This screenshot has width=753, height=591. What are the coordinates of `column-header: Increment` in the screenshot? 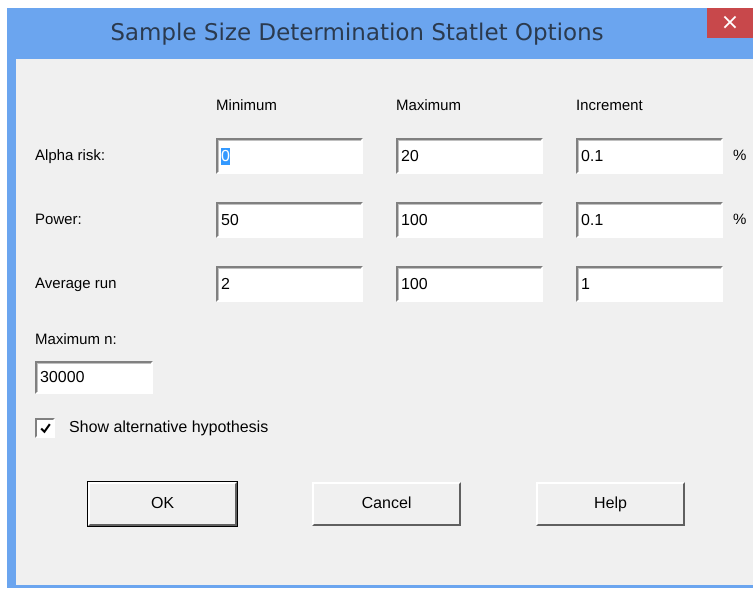 It's located at (610, 106).